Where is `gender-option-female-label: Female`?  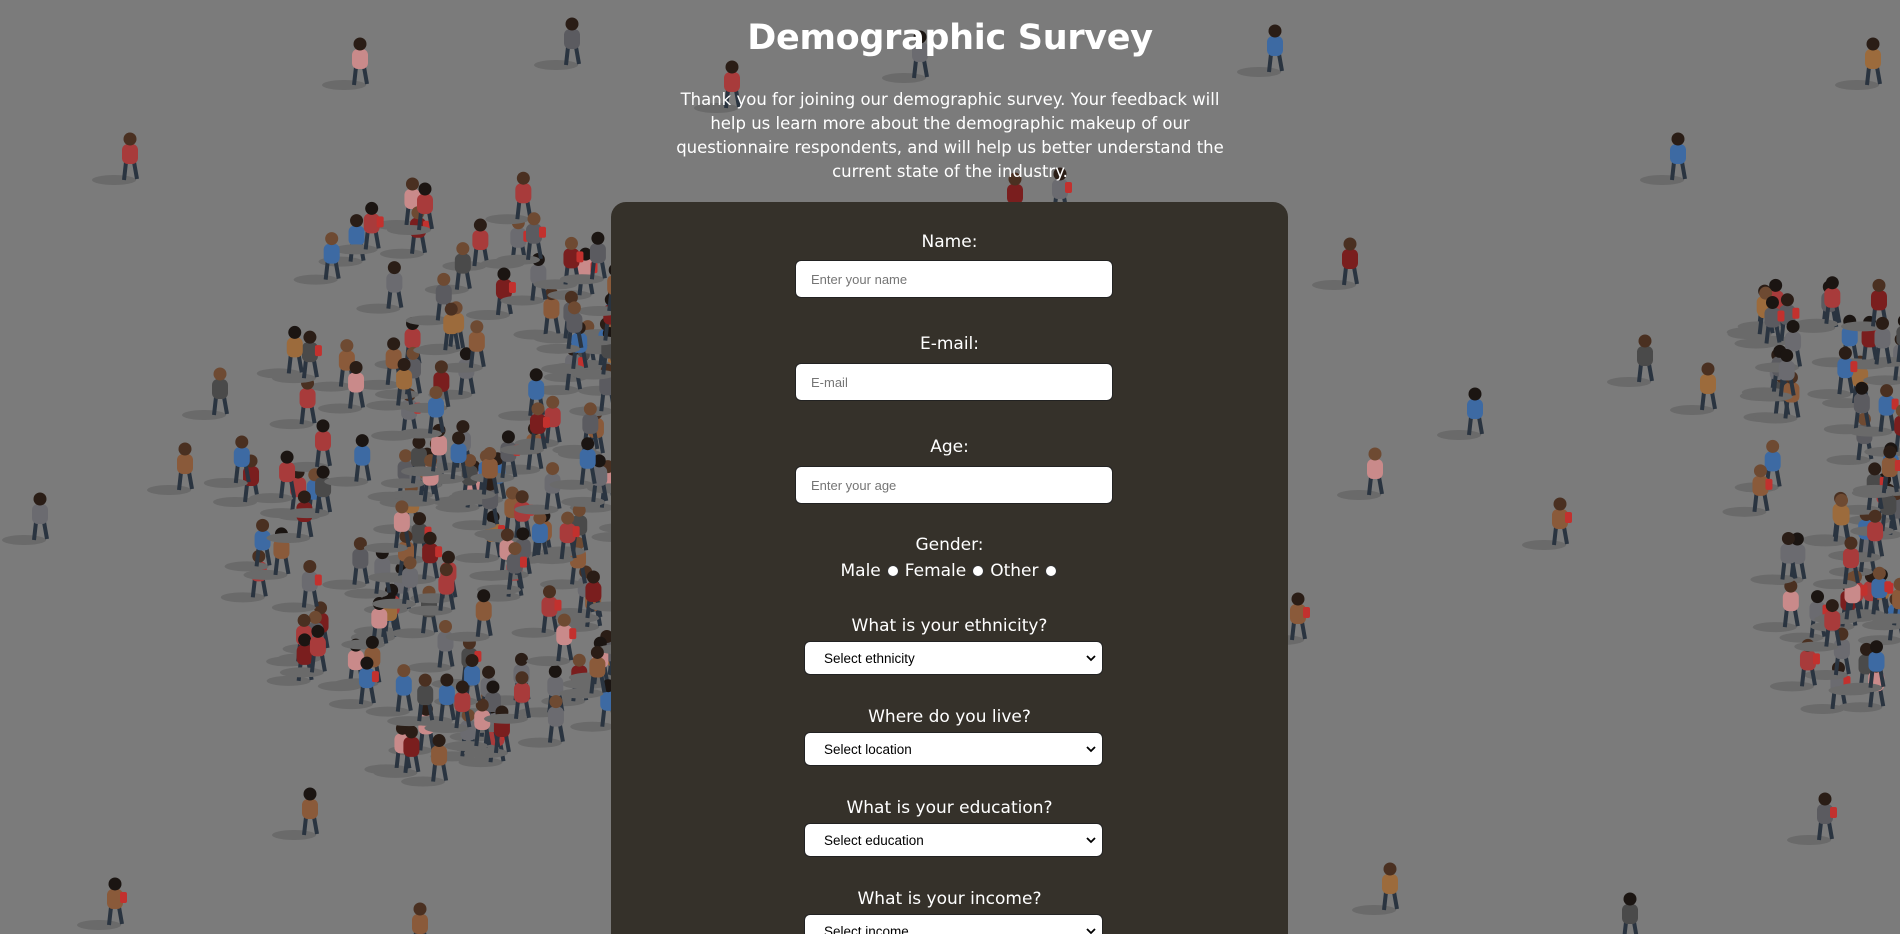 gender-option-female-label: Female is located at coordinates (935, 571).